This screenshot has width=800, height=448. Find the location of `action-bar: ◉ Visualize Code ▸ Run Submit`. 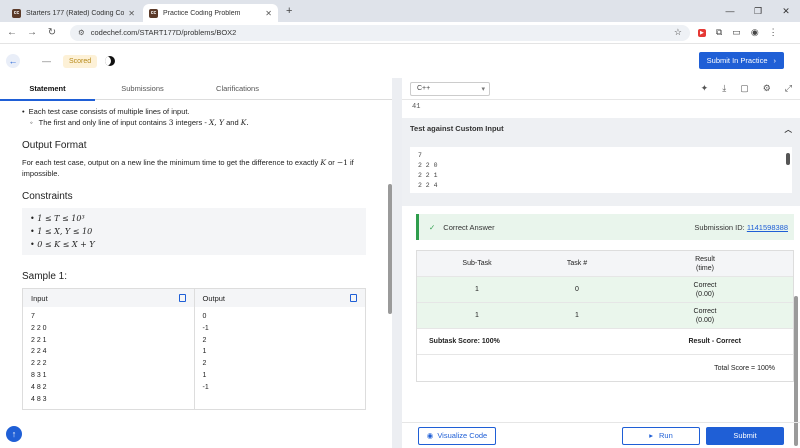

action-bar: ◉ Visualize Code ▸ Run Submit is located at coordinates (601, 435).